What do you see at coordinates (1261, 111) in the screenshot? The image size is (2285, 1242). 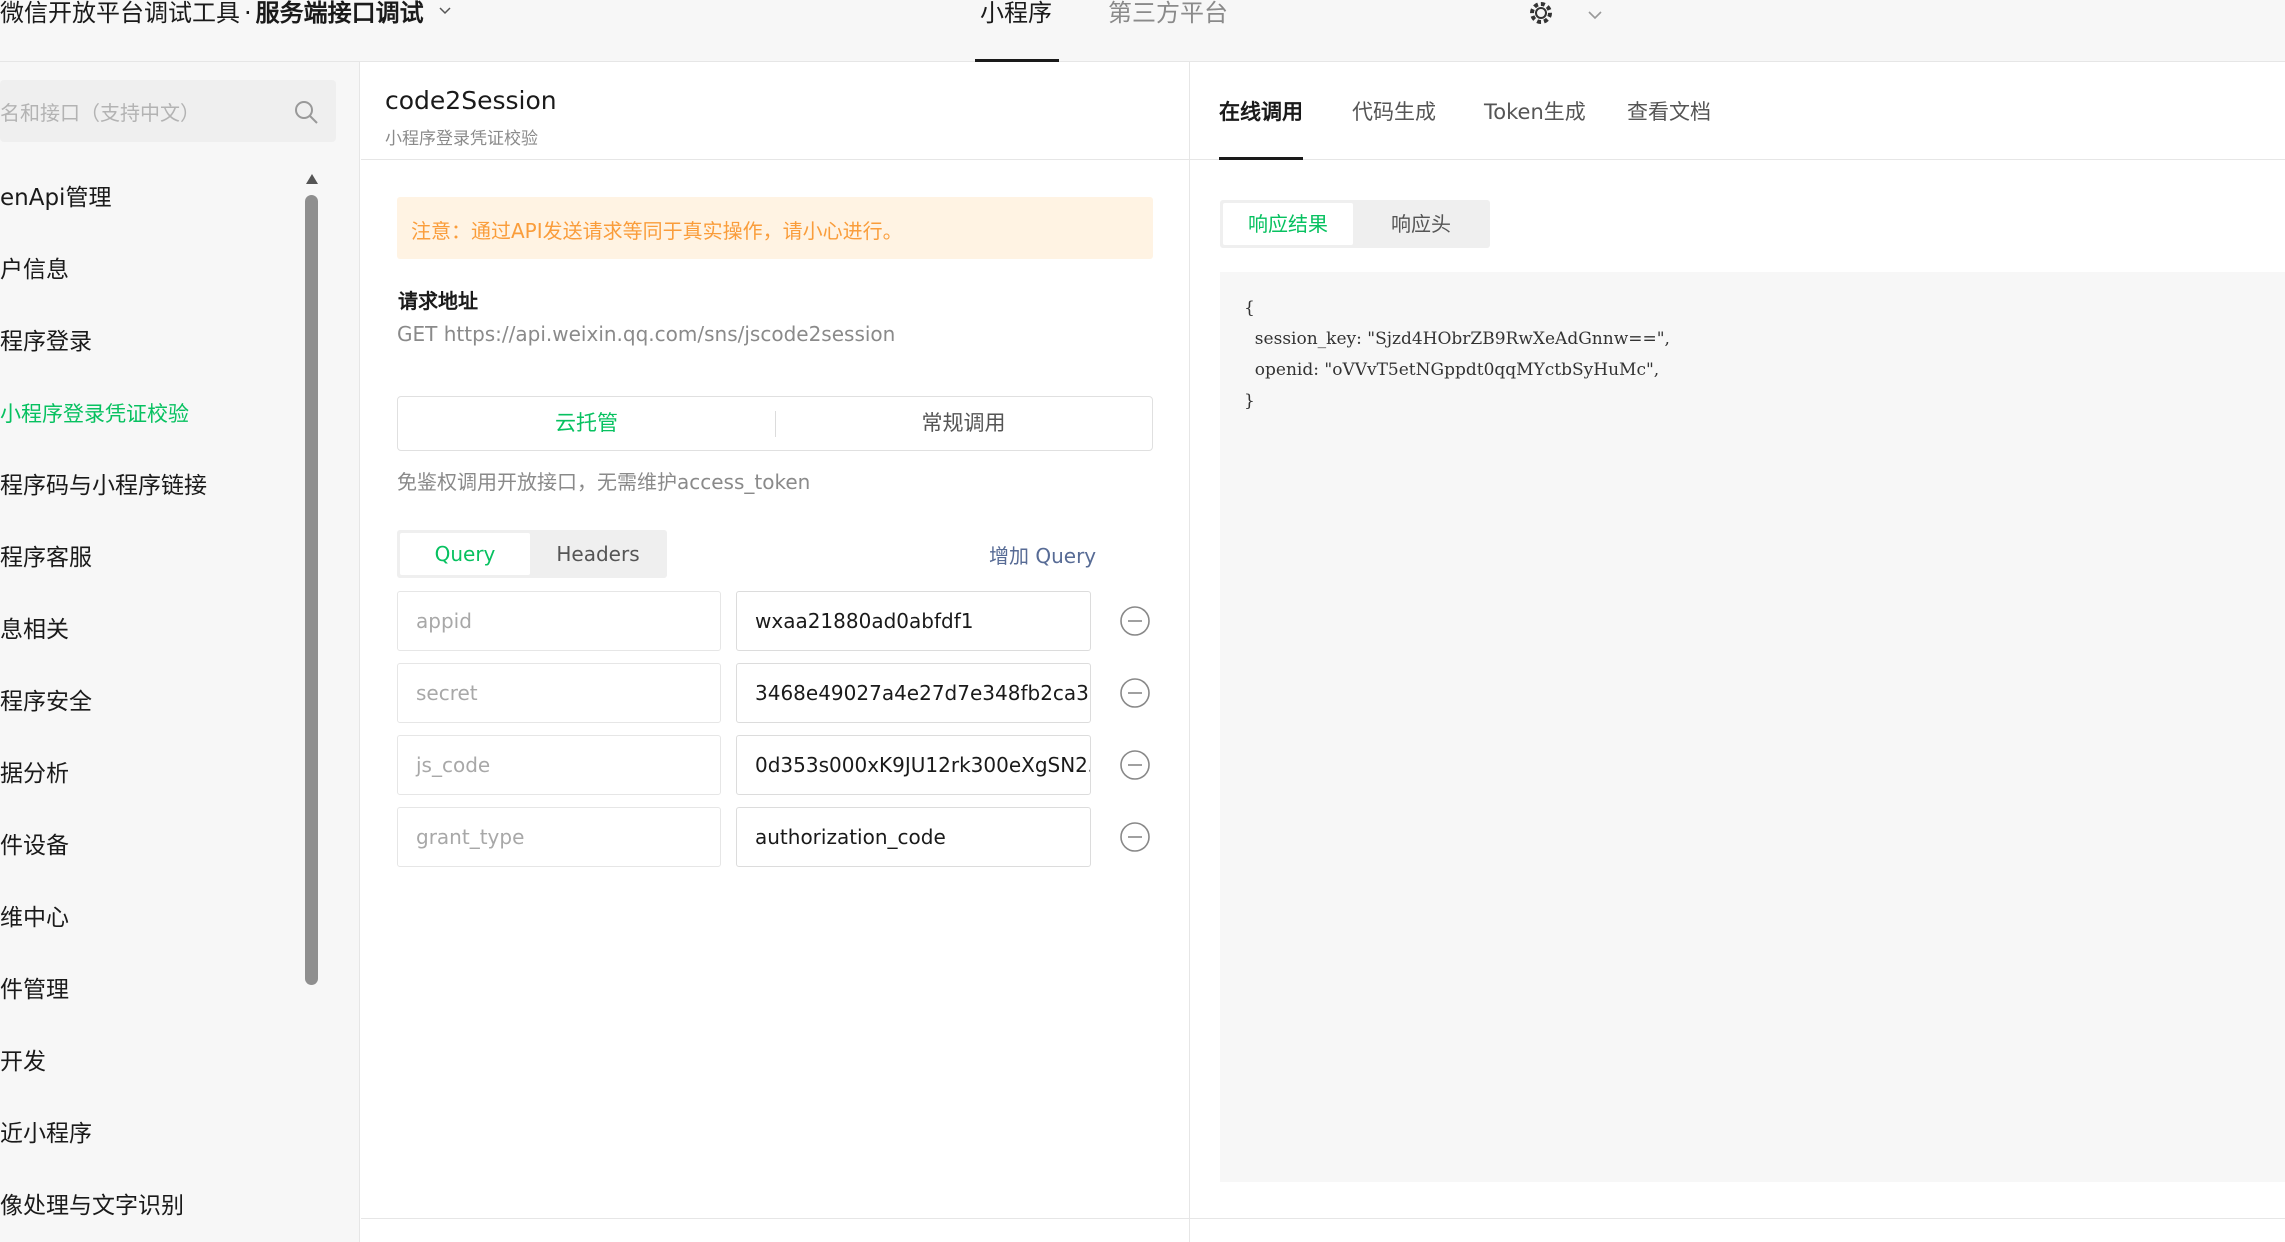 I see `tab-online-call: 在线调用` at bounding box center [1261, 111].